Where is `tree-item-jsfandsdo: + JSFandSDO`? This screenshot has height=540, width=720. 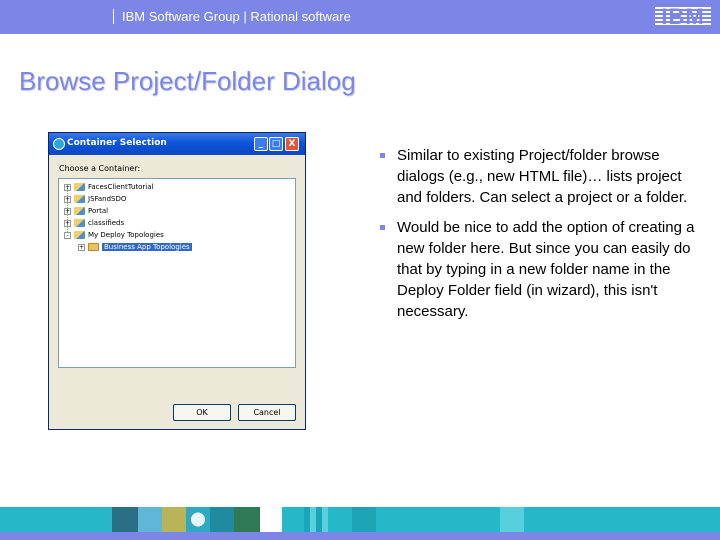
tree-item-jsfandsdo: + JSFandSDO is located at coordinates (95, 199).